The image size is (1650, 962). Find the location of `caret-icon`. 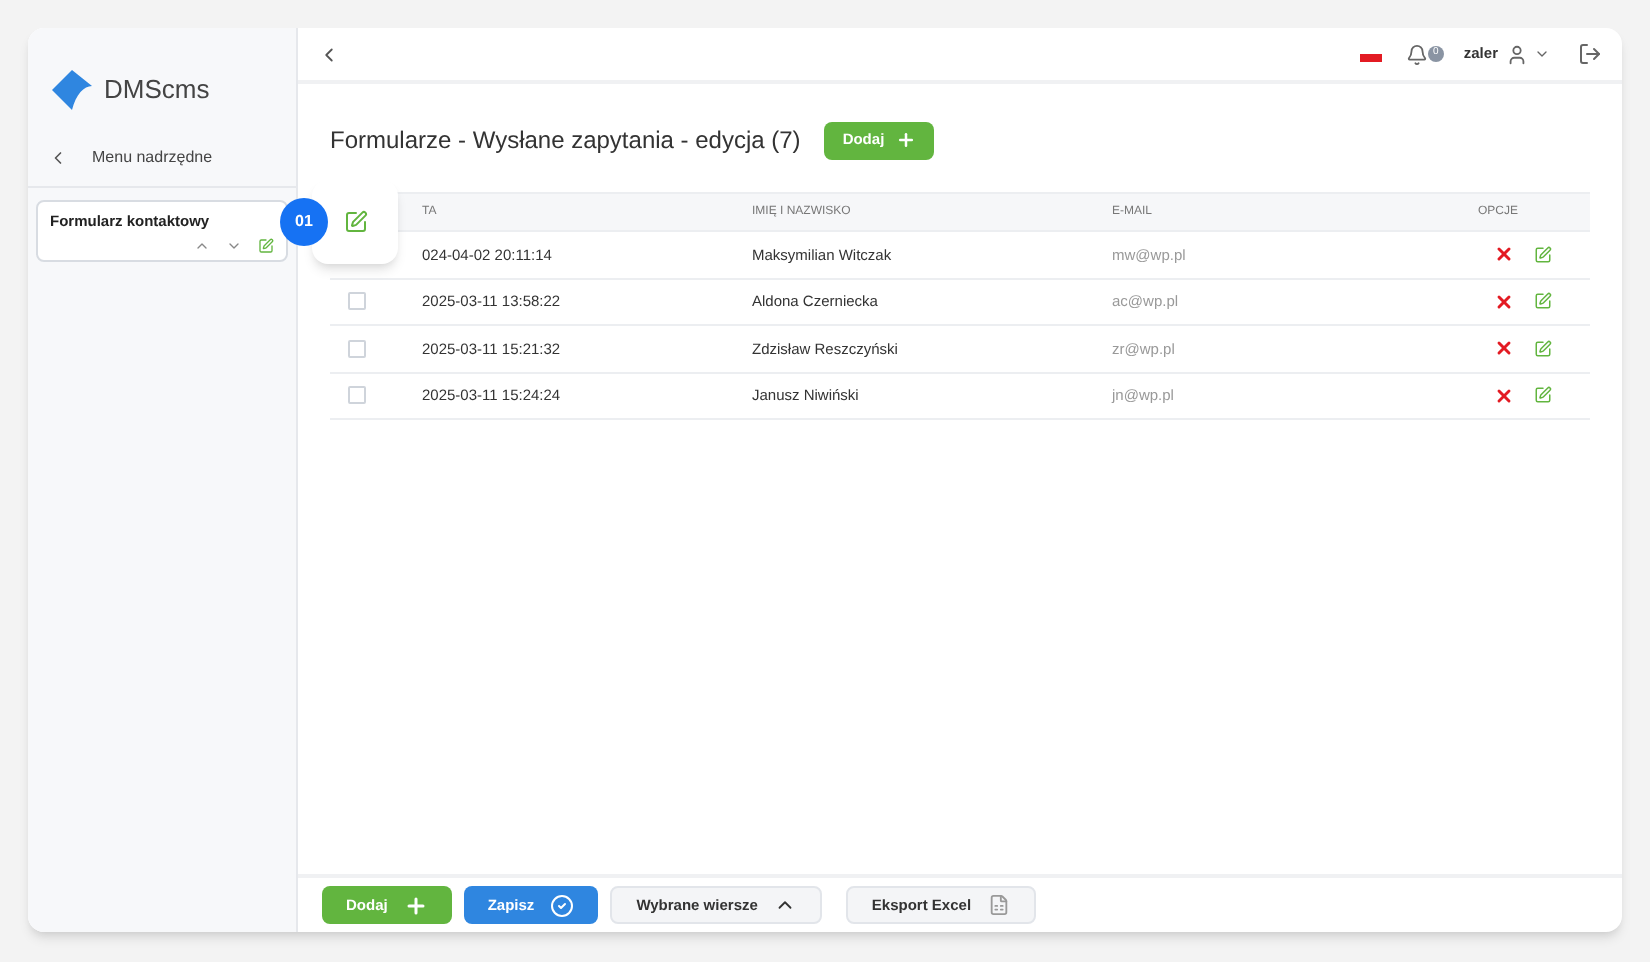

caret-icon is located at coordinates (1542, 54).